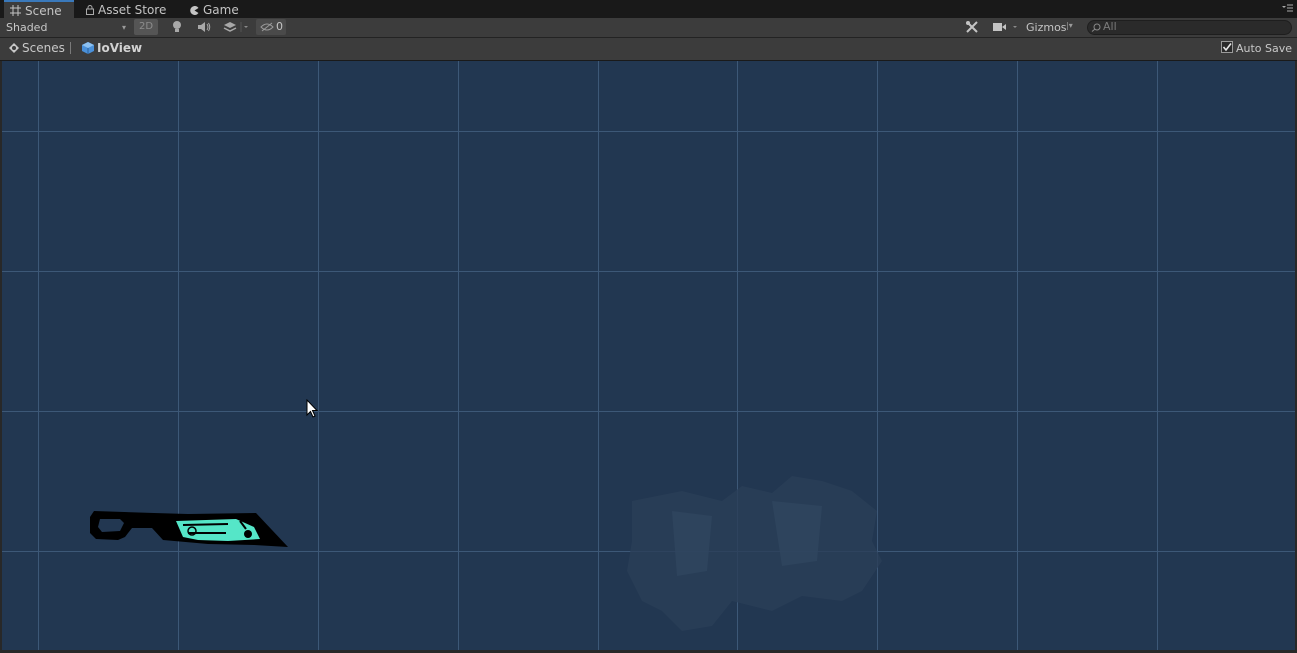 The width and height of the screenshot is (1297, 653). Describe the element at coordinates (146, 27) in the screenshot. I see `mode-2d-toggle: 2D` at that location.